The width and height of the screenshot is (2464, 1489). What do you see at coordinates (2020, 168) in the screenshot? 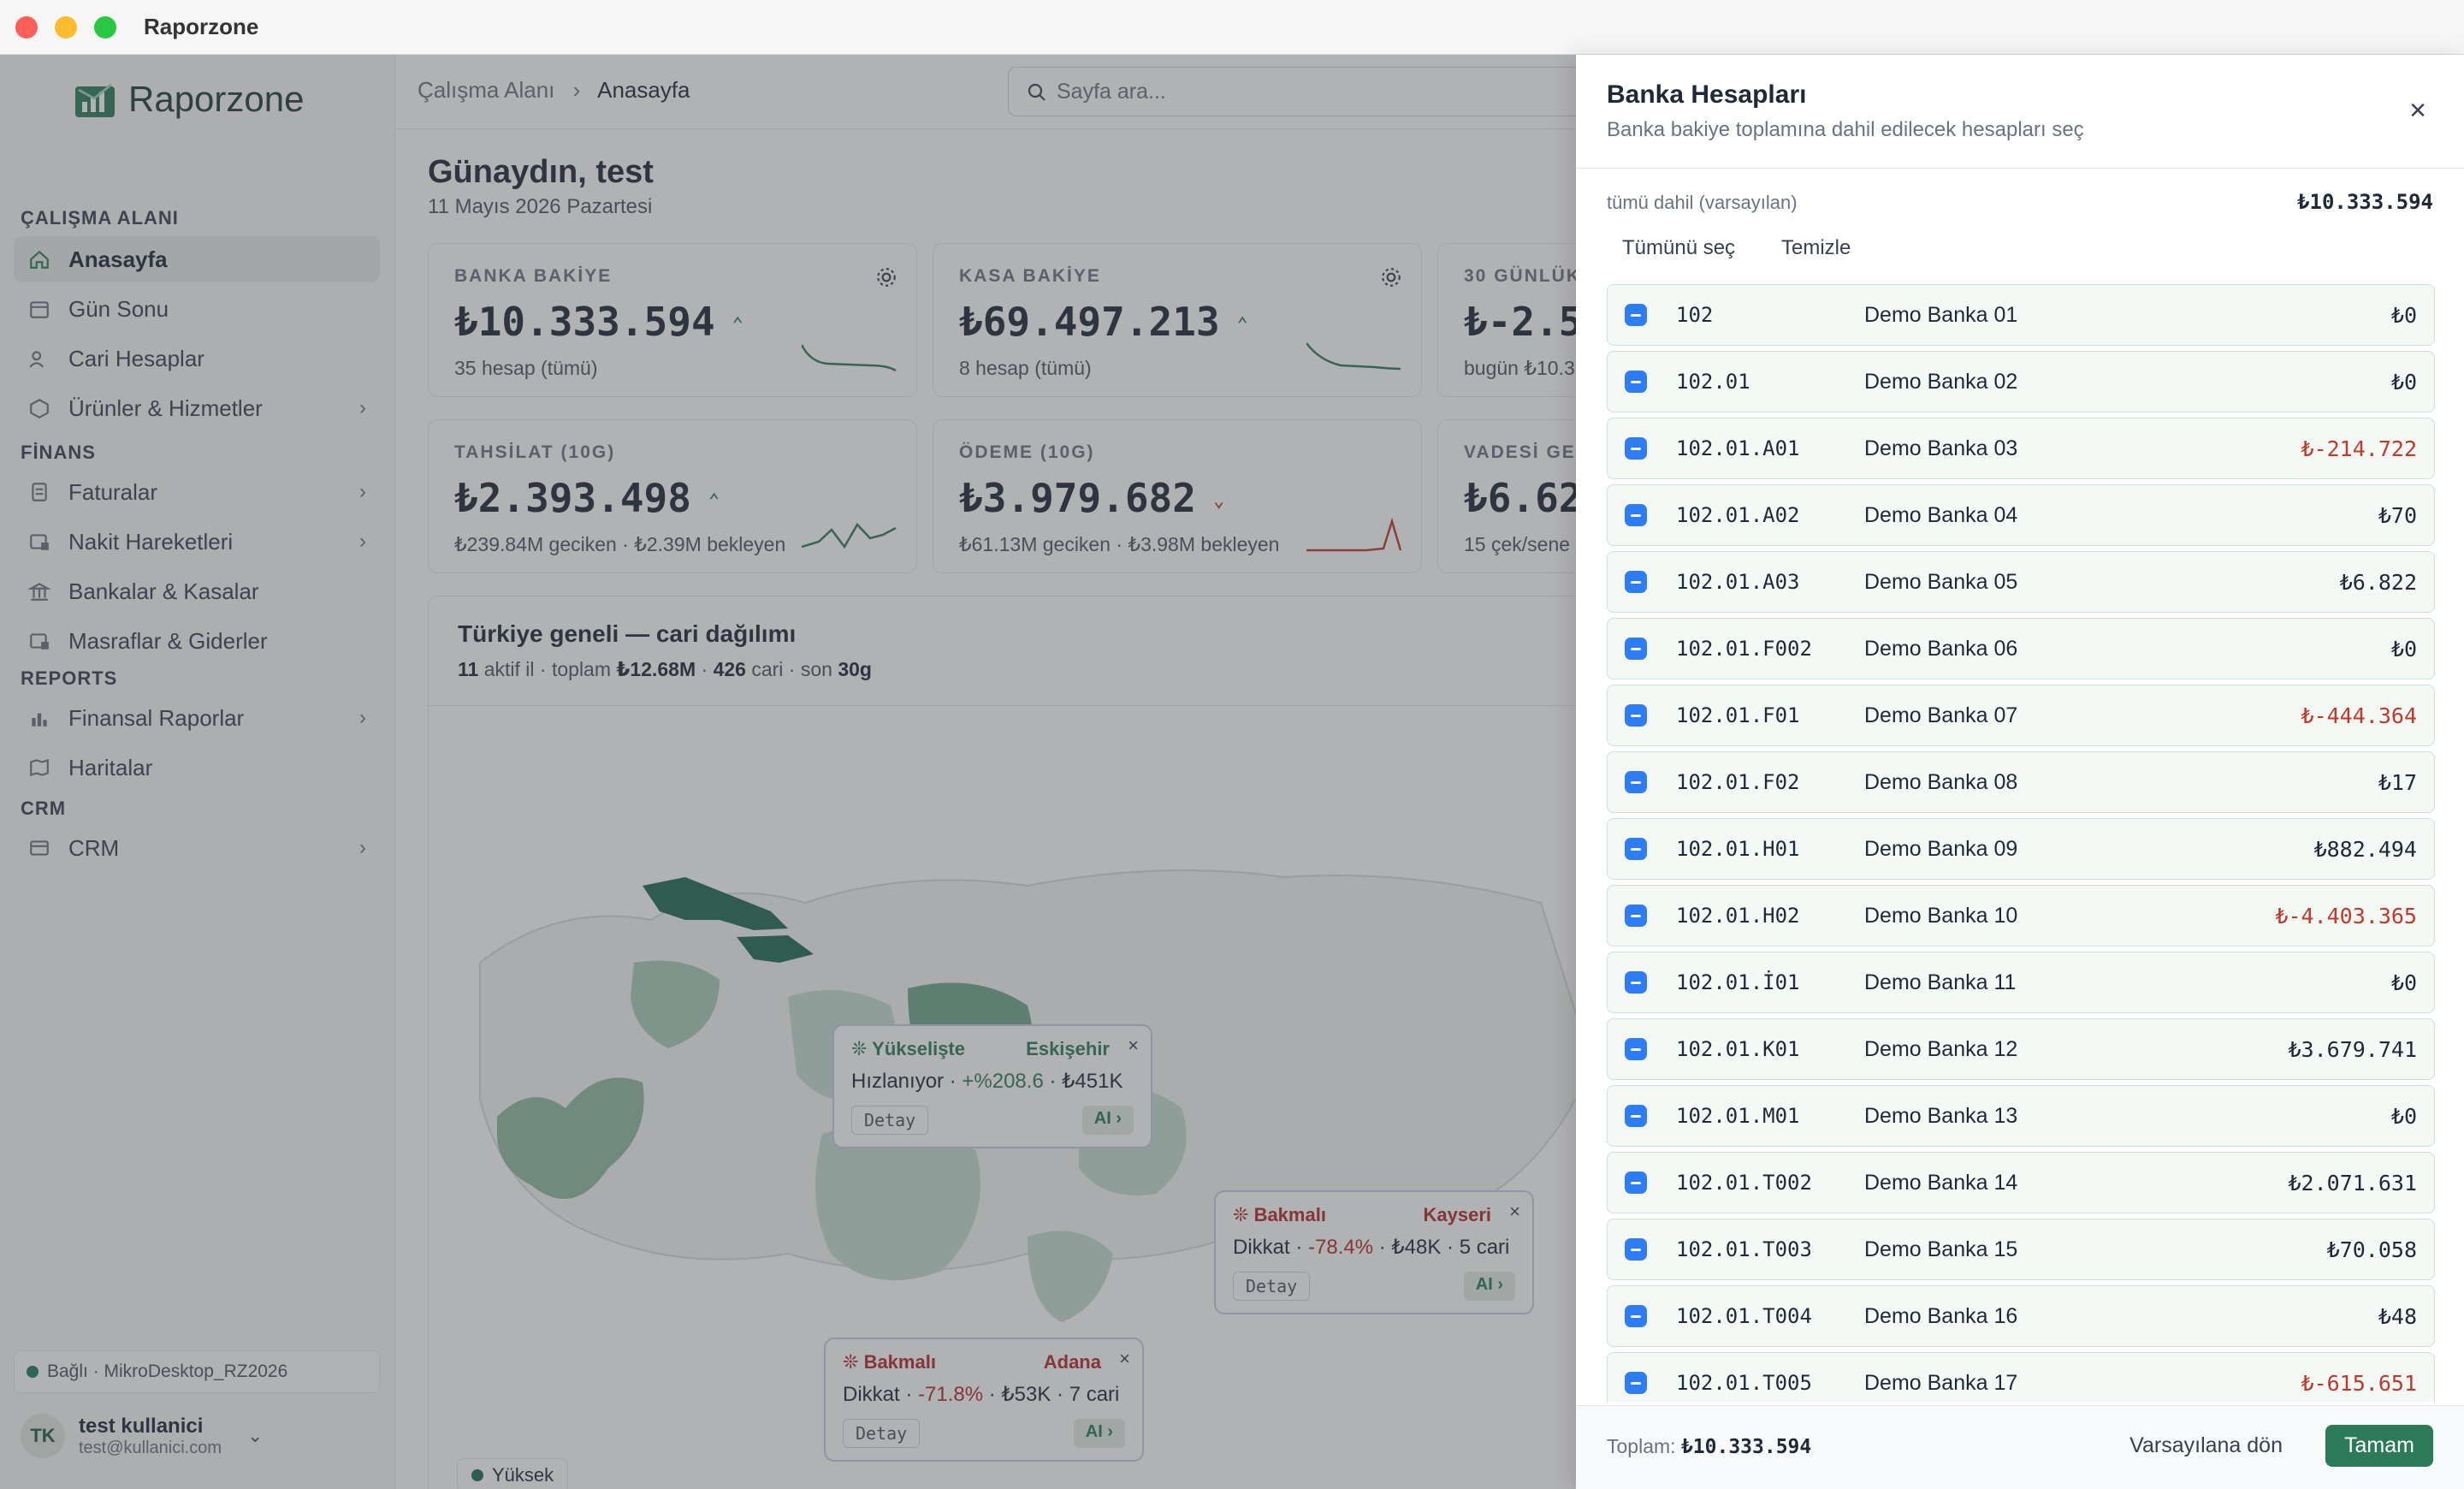
I see `panel-divider` at bounding box center [2020, 168].